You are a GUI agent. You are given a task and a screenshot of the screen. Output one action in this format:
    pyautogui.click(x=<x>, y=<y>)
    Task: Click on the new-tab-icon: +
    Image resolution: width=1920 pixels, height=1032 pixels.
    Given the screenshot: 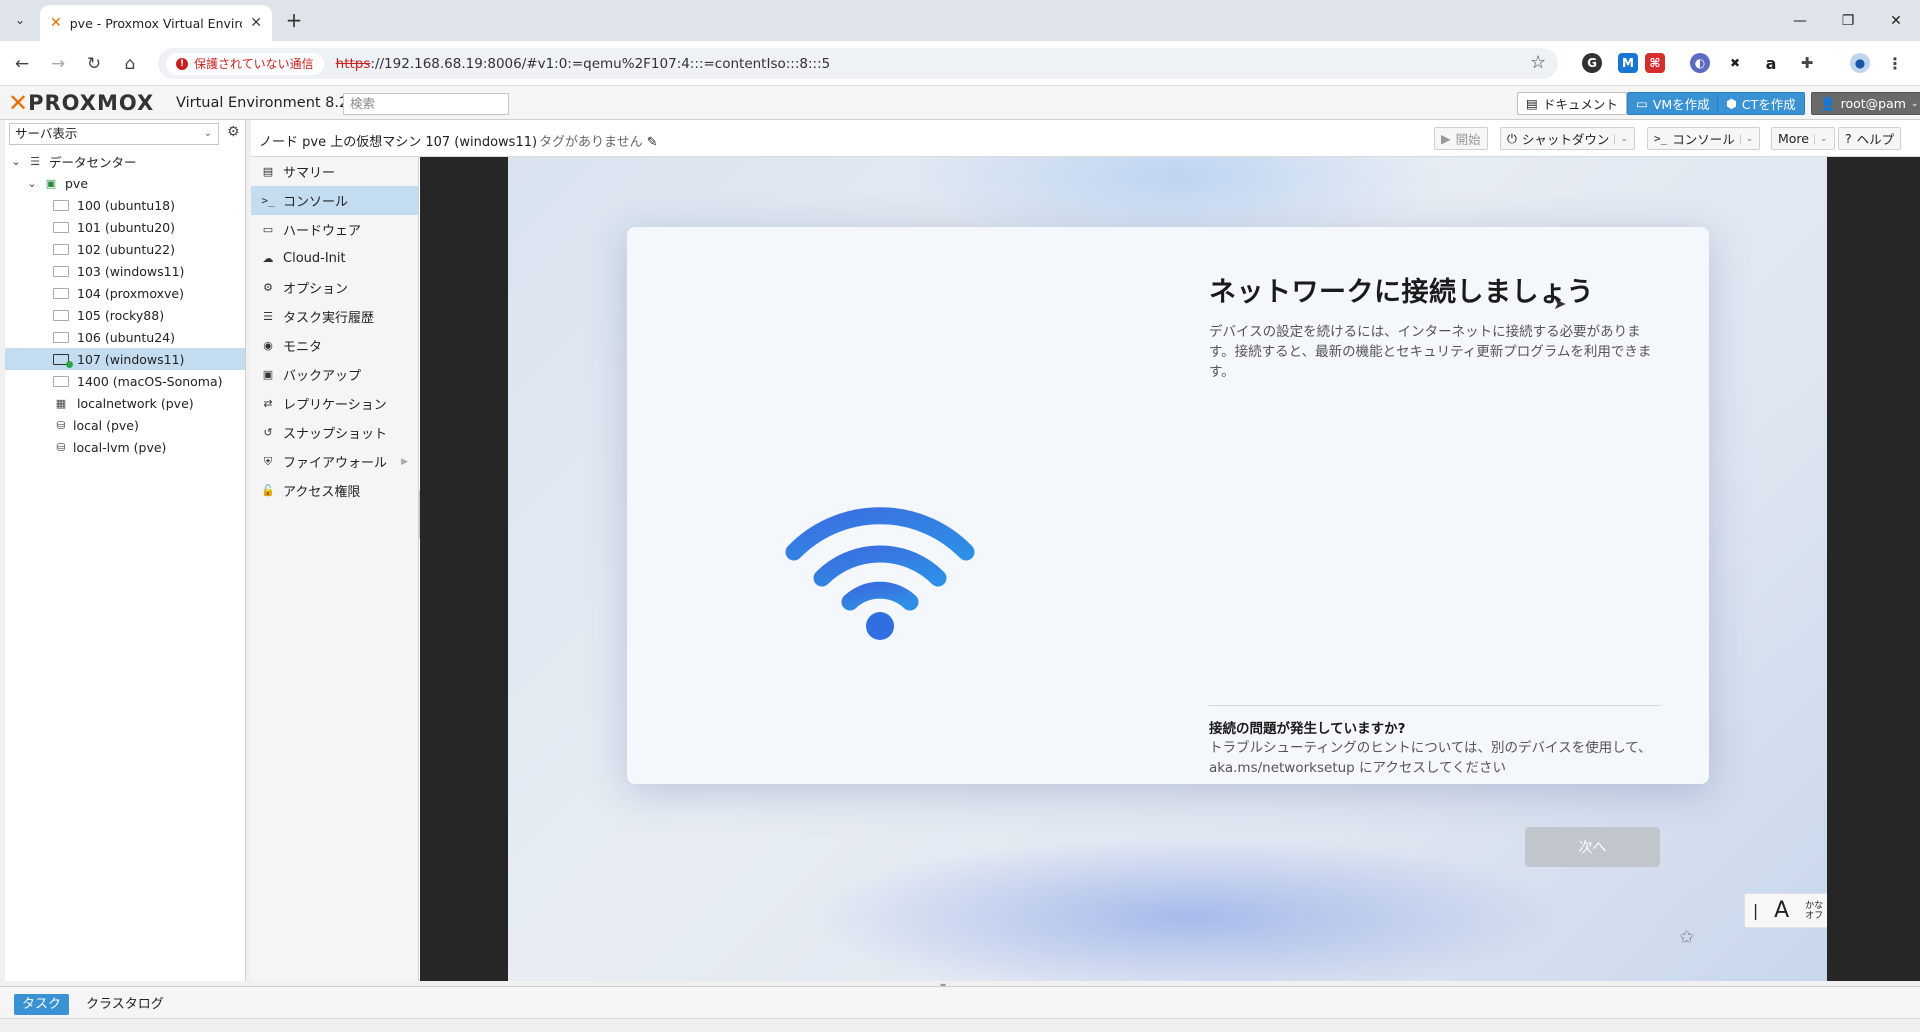 What is the action you would take?
    pyautogui.click(x=294, y=20)
    